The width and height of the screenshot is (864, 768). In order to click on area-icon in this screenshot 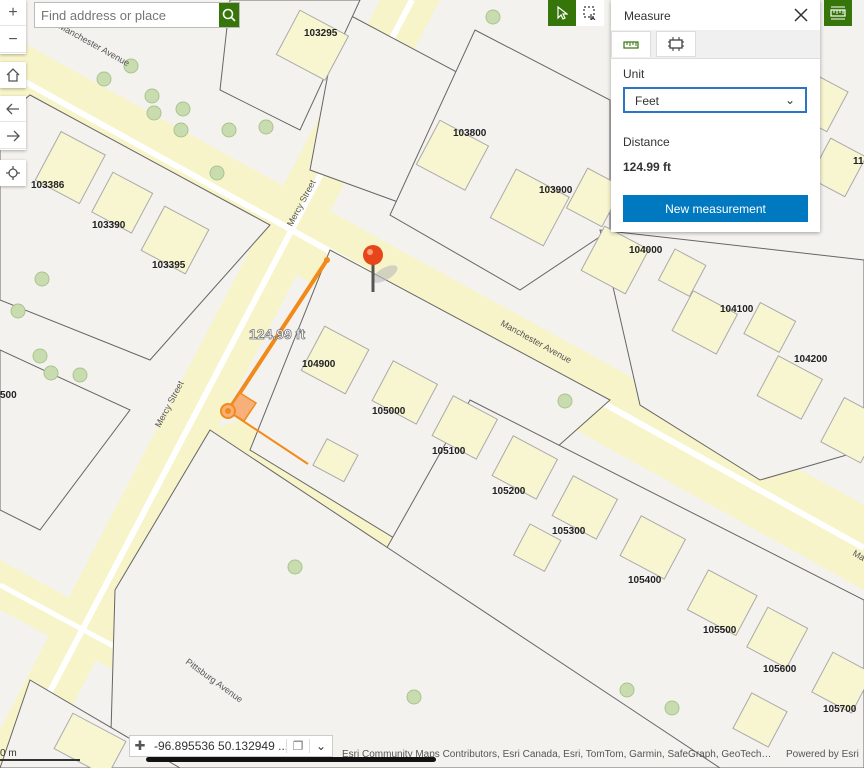, I will do `click(676, 44)`.